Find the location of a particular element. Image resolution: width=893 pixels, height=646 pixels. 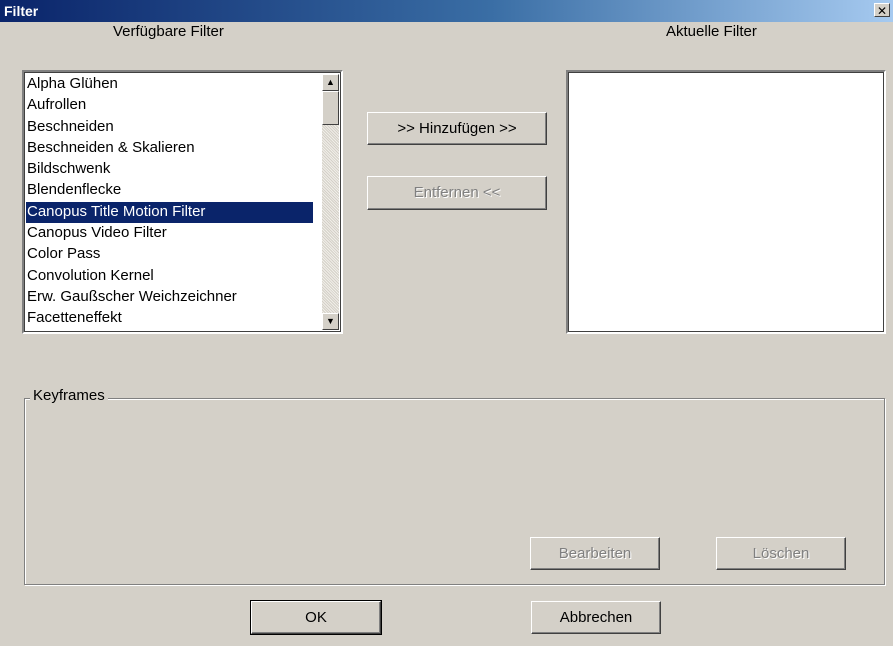

scroll-up-arrow-icon: ▲ is located at coordinates (330, 82).